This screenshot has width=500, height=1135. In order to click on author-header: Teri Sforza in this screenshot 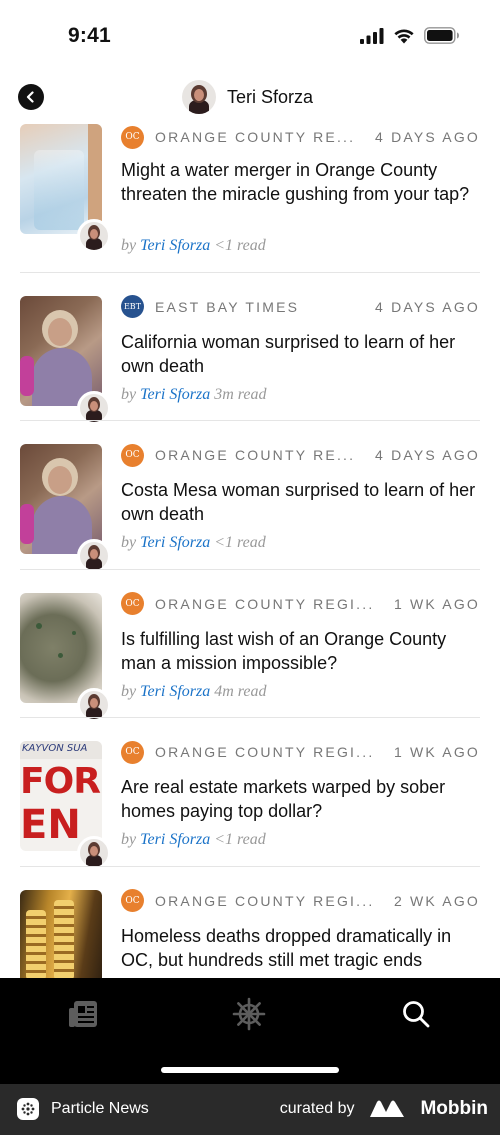, I will do `click(247, 97)`.